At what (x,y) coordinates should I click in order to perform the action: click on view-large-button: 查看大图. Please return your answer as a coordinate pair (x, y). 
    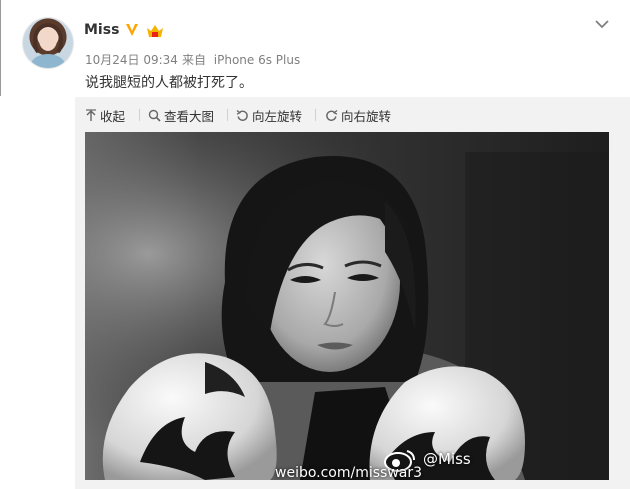
    Looking at the image, I should click on (181, 115).